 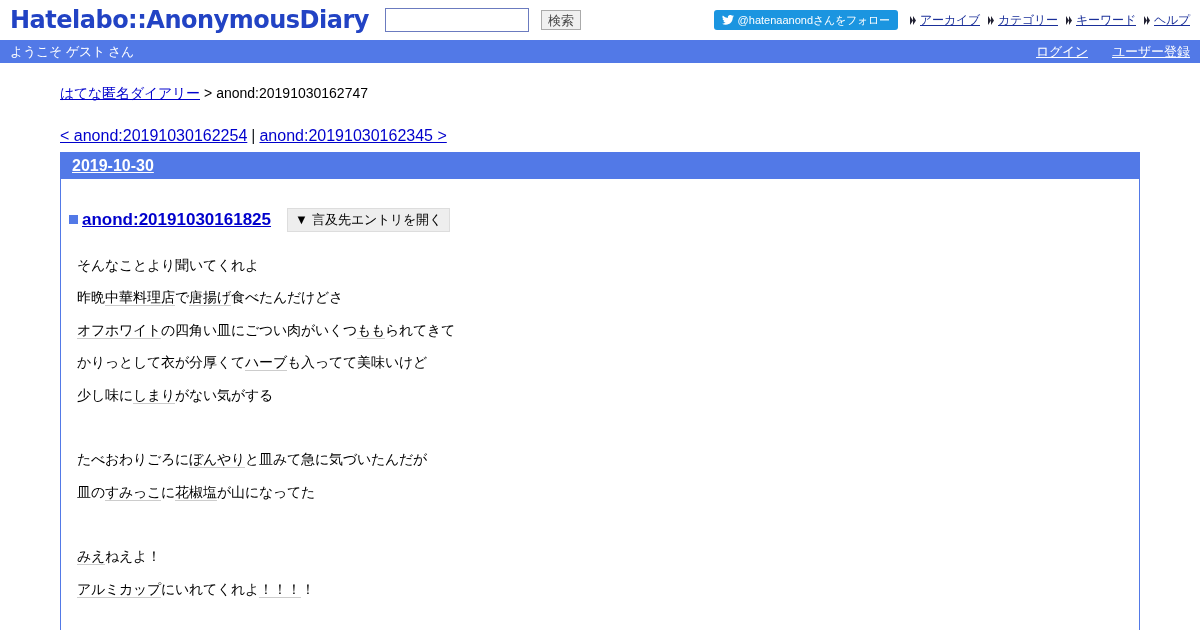 What do you see at coordinates (91, 556) in the screenshot?
I see `keyword-link: みえ` at bounding box center [91, 556].